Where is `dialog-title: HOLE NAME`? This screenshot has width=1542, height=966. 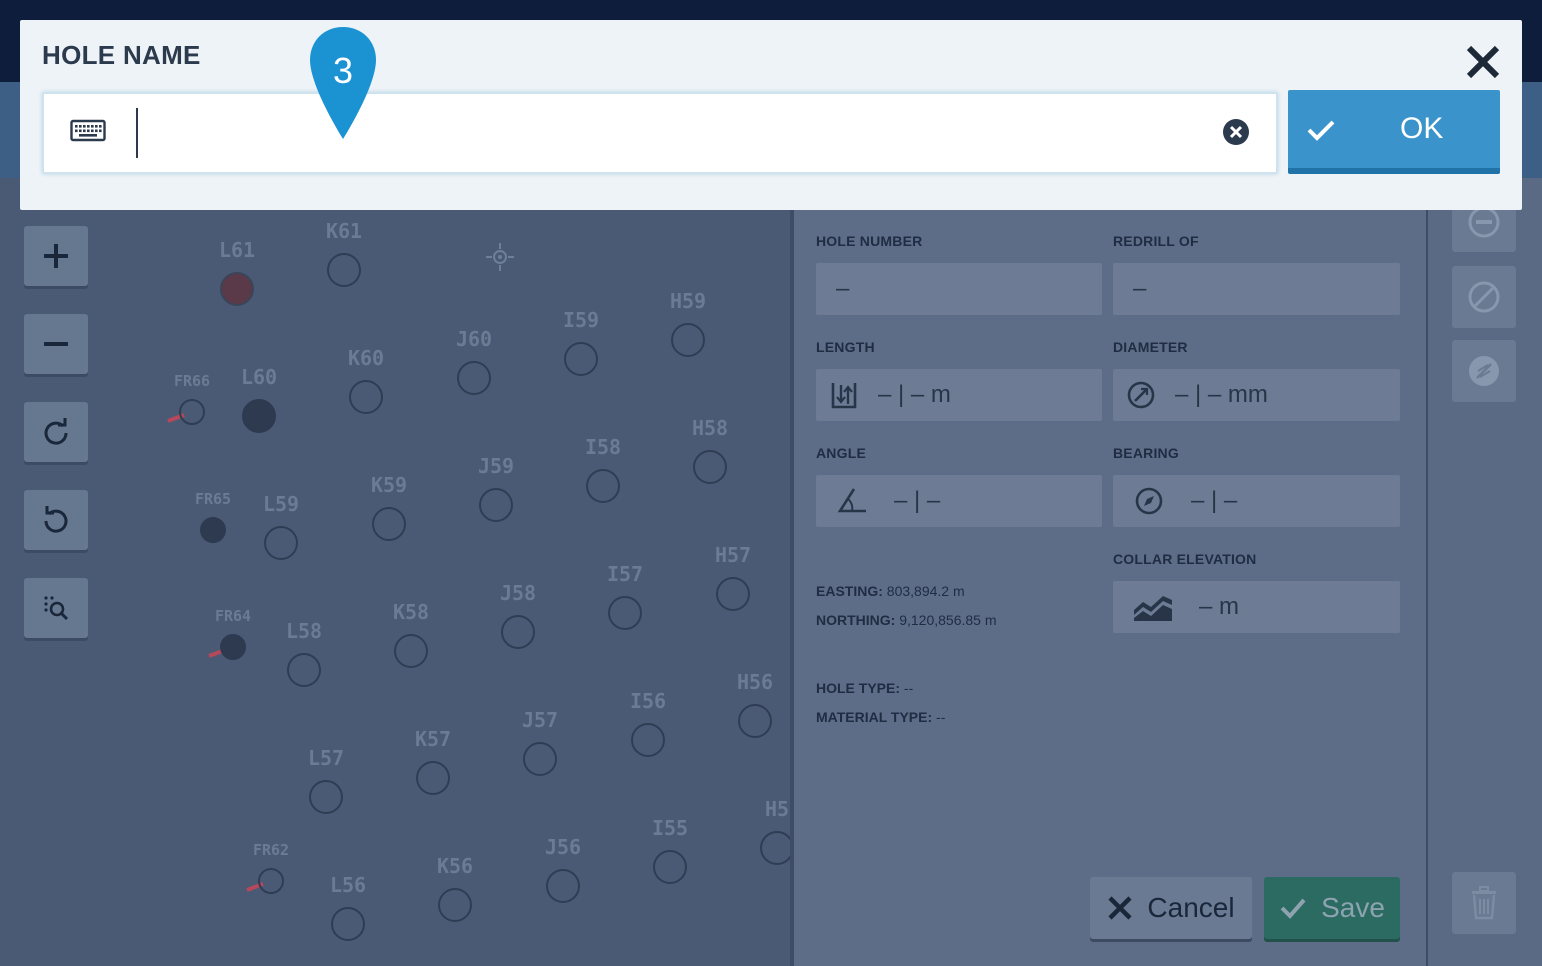
dialog-title: HOLE NAME is located at coordinates (121, 55).